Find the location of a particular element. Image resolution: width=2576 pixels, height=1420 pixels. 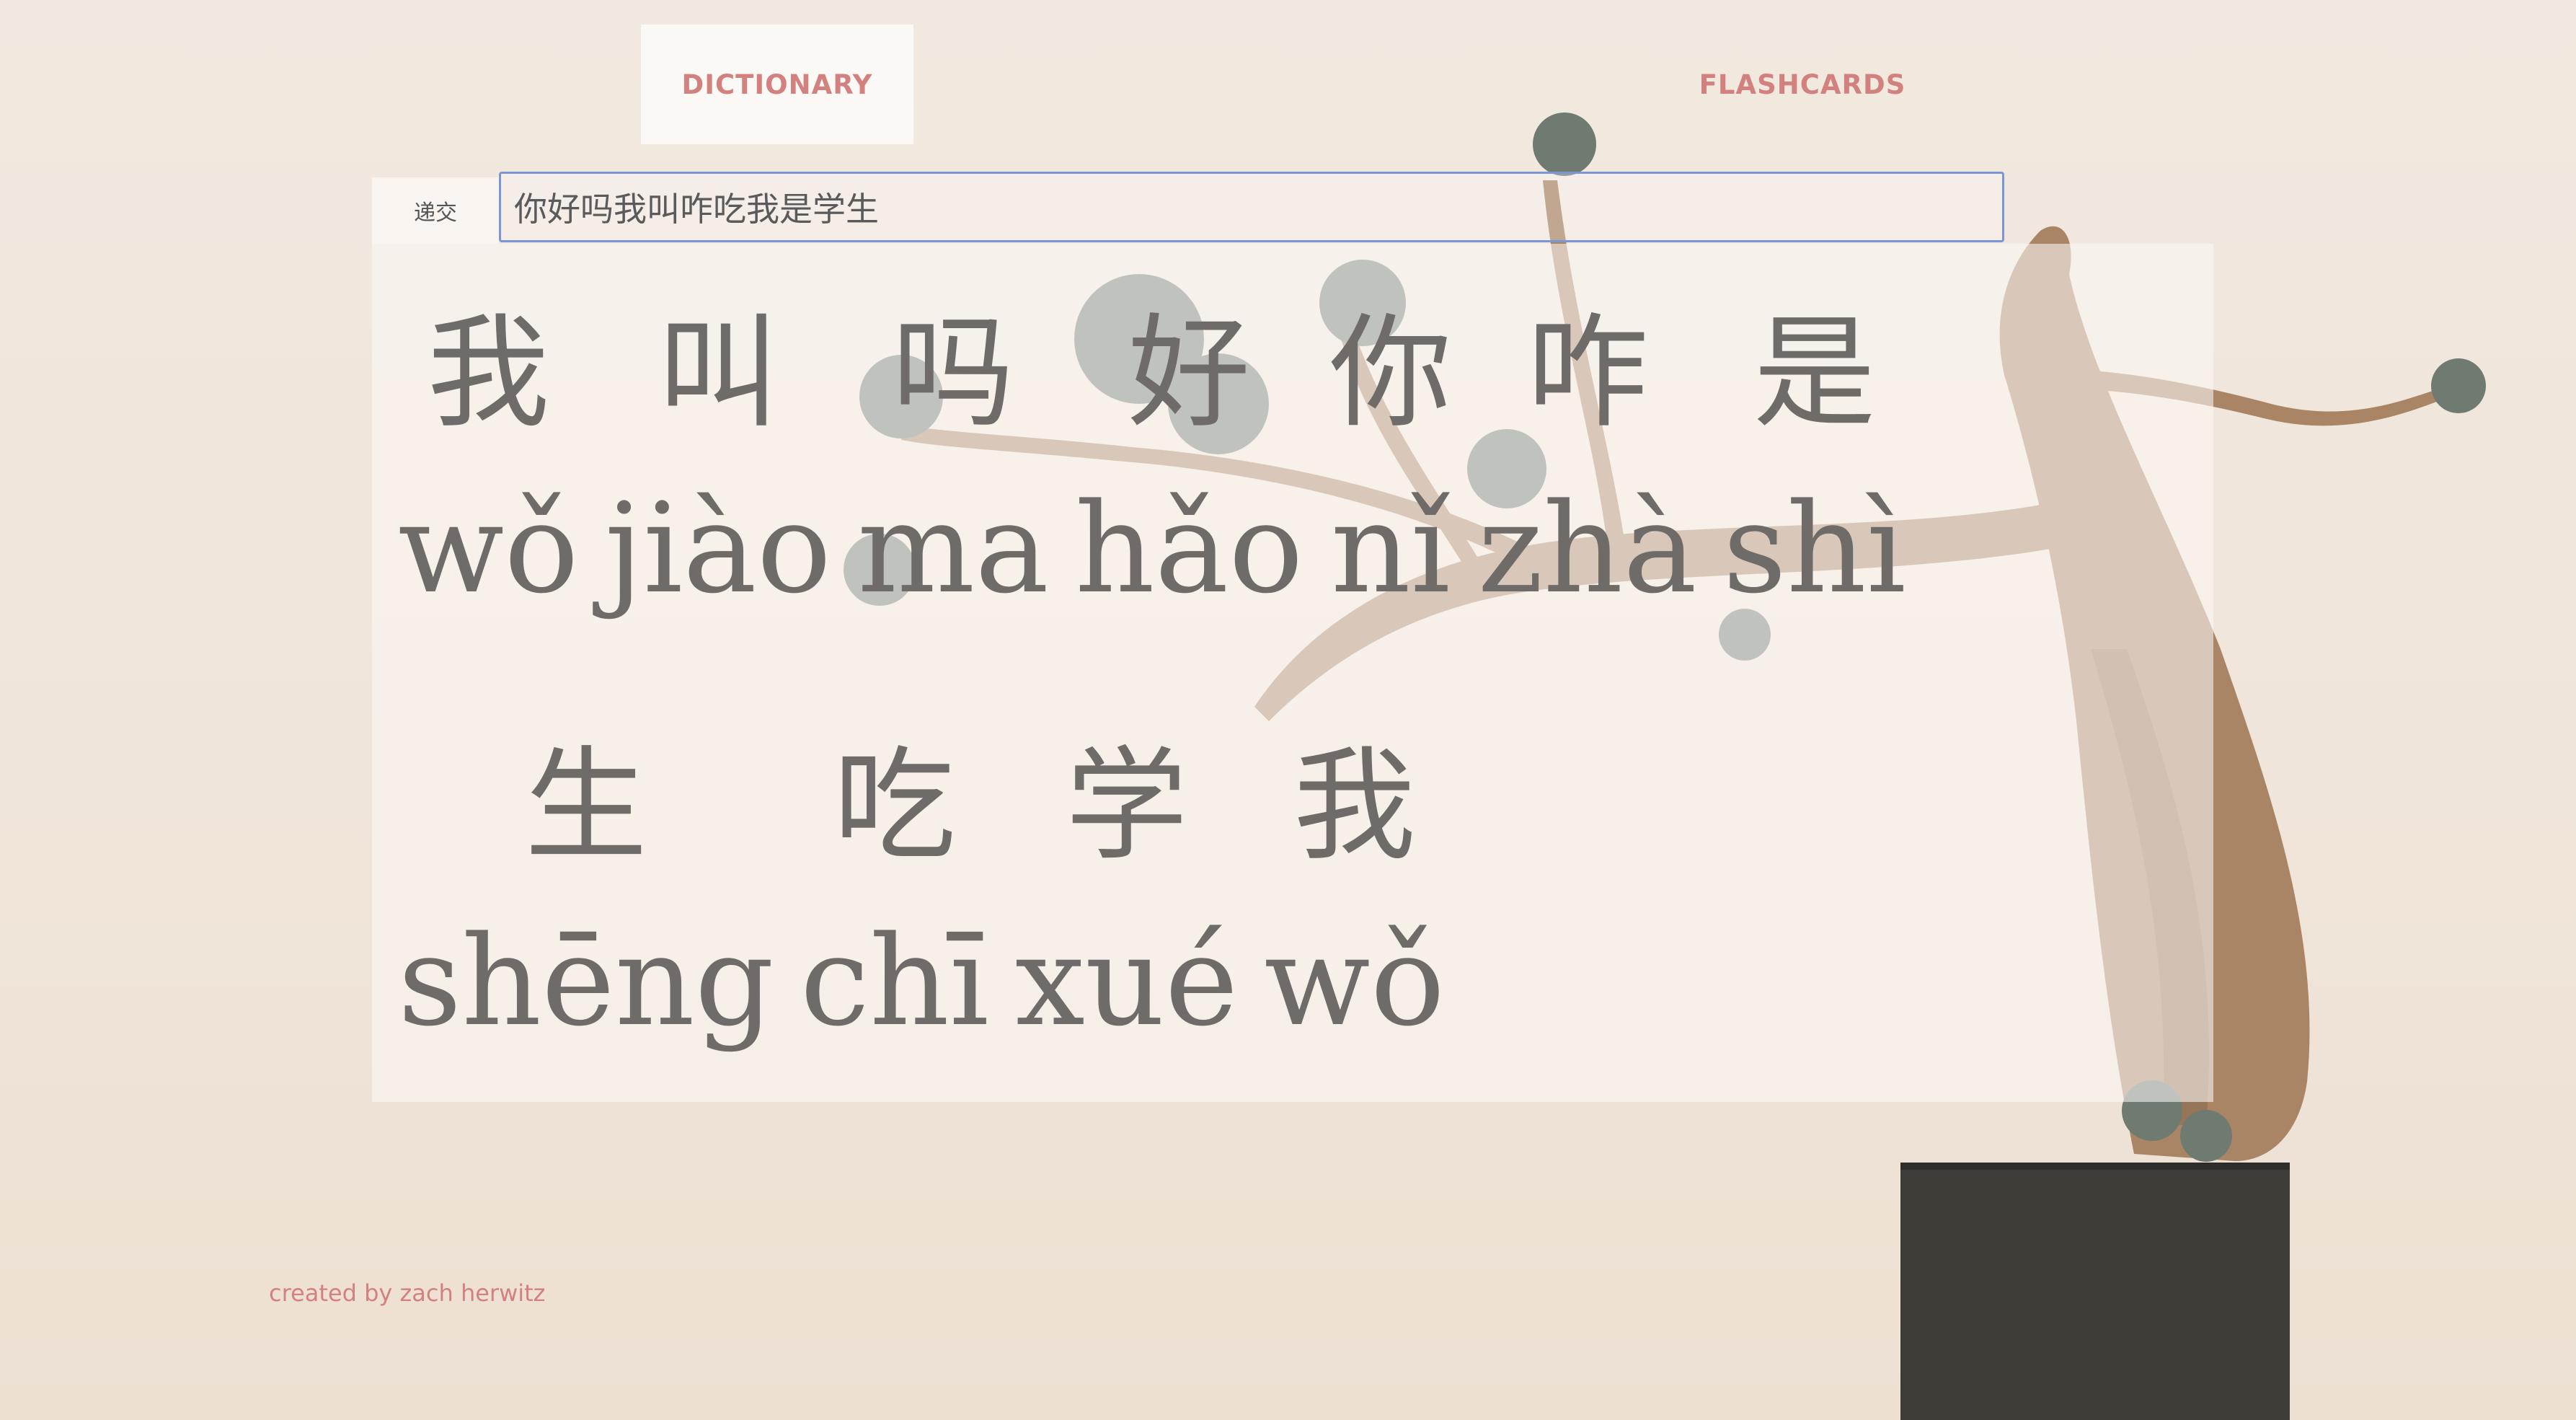

pinyin-reading: zhà is located at coordinates (1587, 548).